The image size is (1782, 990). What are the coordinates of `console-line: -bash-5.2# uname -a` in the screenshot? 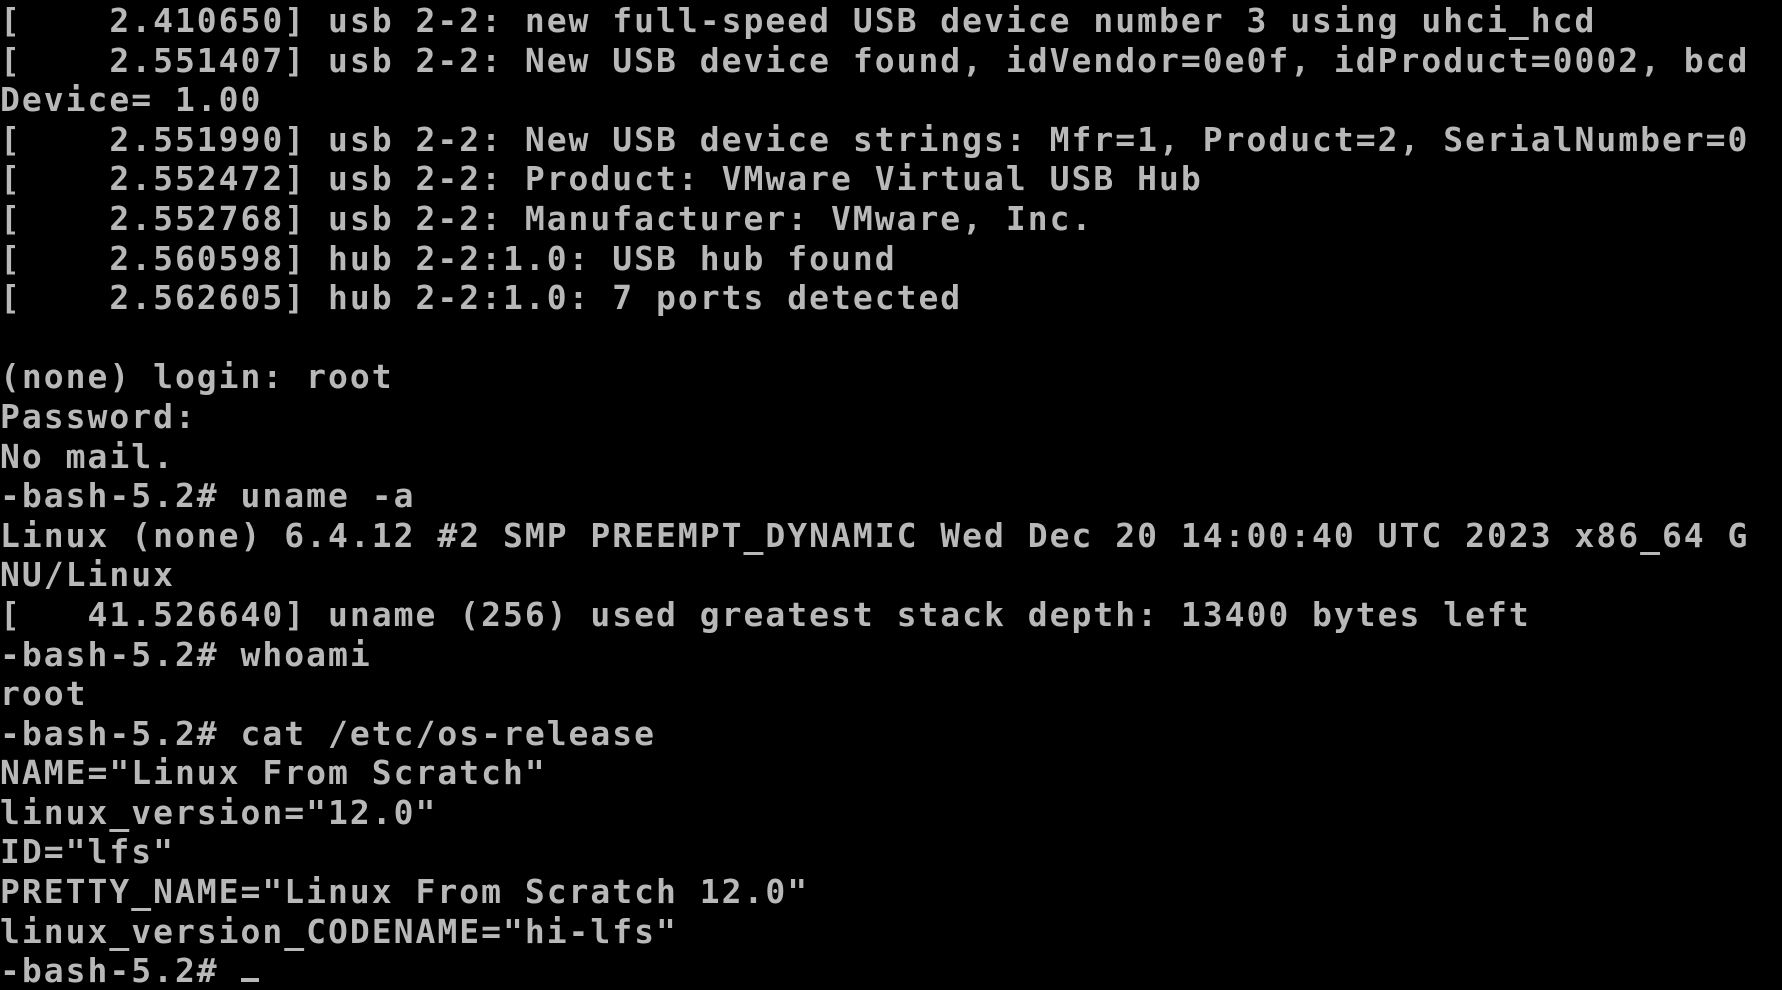 It's located at (208, 496).